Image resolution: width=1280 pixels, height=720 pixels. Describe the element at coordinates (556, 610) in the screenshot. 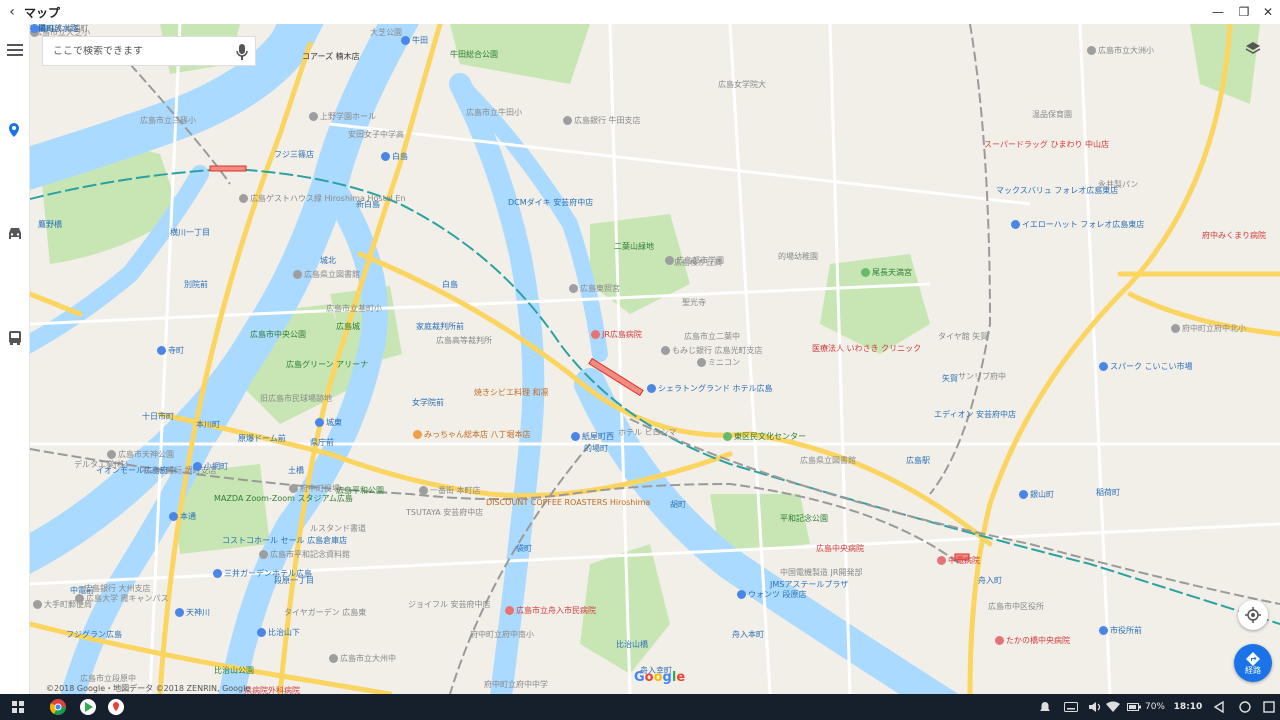

I see `map-label: 広島市立舟入市民病院` at that location.